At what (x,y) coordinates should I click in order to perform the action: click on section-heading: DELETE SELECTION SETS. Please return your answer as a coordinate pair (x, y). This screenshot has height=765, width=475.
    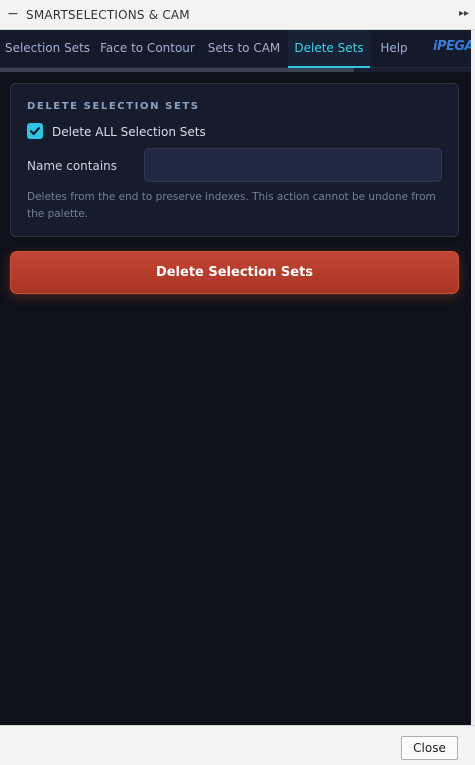
    Looking at the image, I should click on (113, 106).